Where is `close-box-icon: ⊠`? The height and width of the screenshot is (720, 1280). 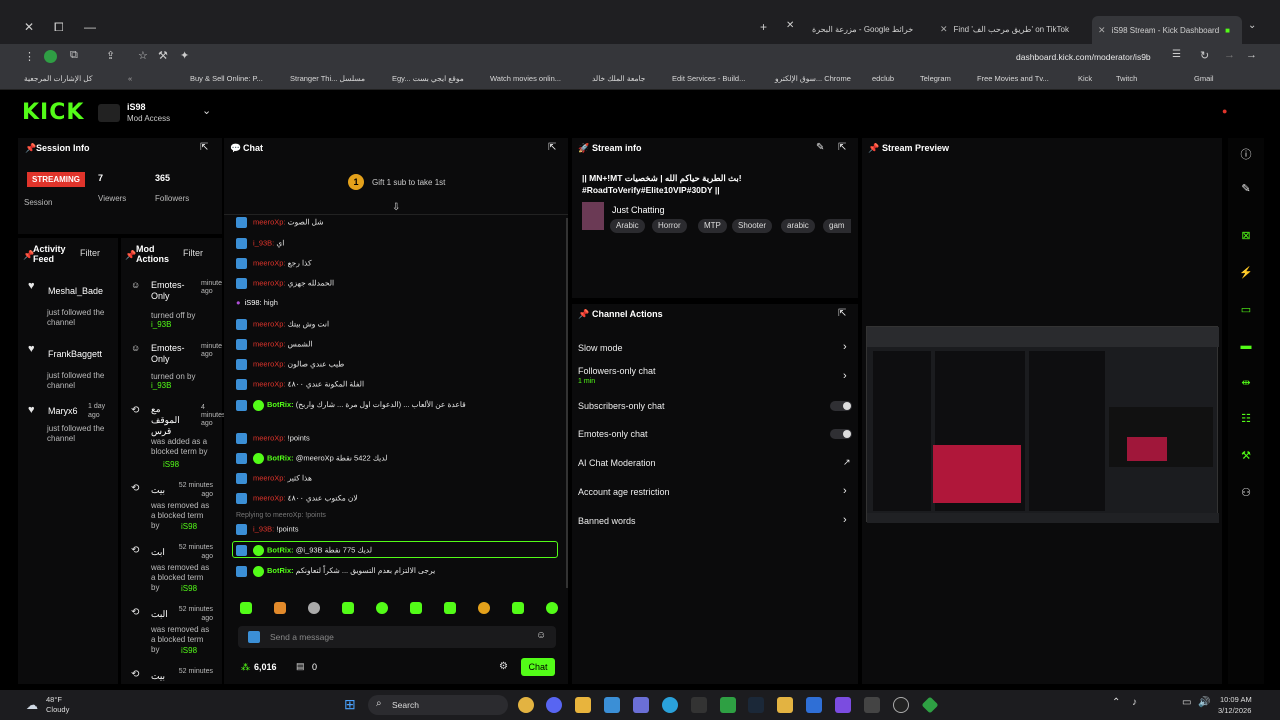 close-box-icon: ⊠ is located at coordinates (1246, 236).